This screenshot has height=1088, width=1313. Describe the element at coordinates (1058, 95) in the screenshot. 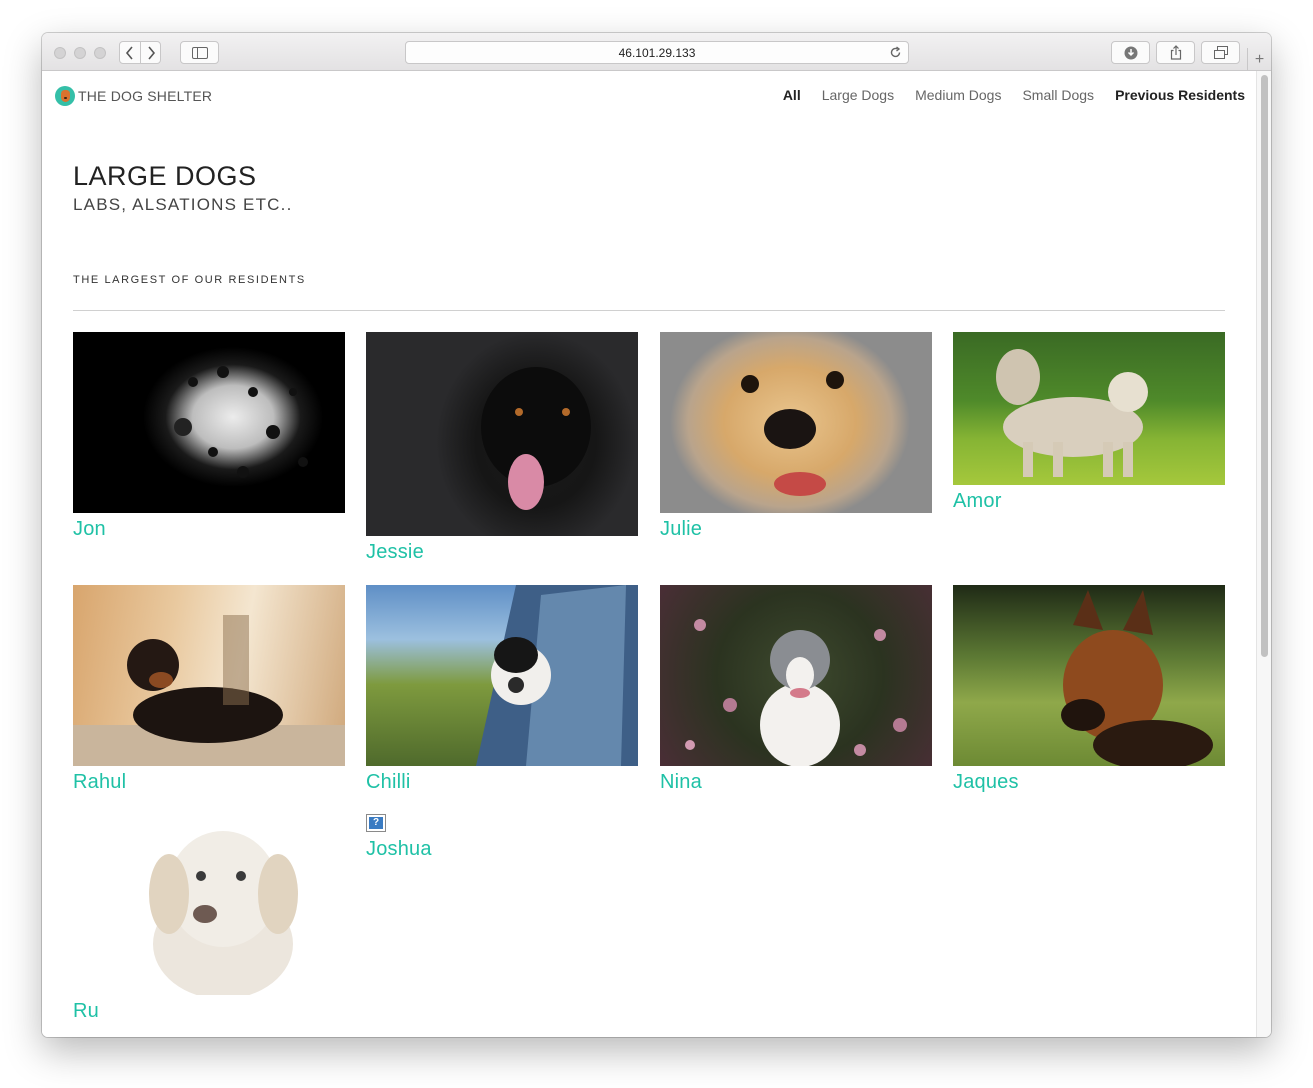

I see `nav-small-dogs: Small Dogs` at that location.